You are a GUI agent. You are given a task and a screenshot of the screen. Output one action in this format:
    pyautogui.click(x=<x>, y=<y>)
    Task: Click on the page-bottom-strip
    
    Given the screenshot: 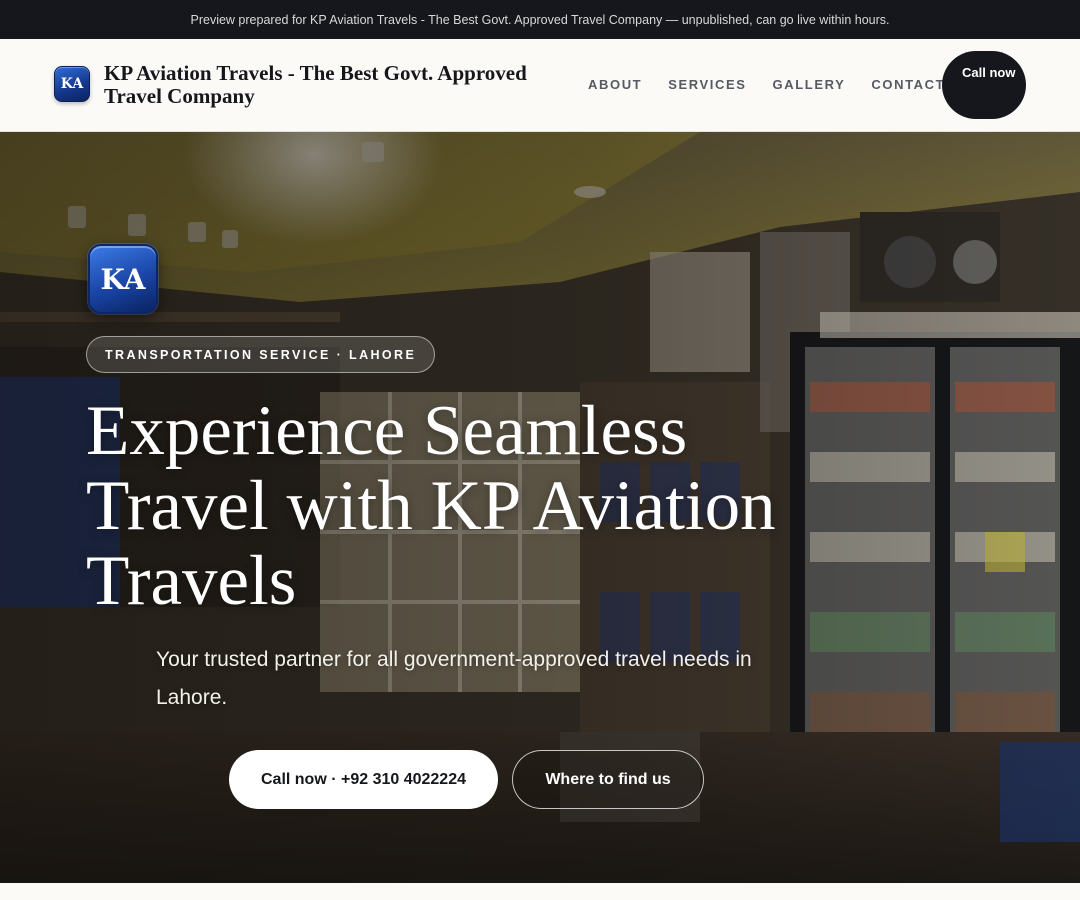 What is the action you would take?
    pyautogui.click(x=540, y=891)
    